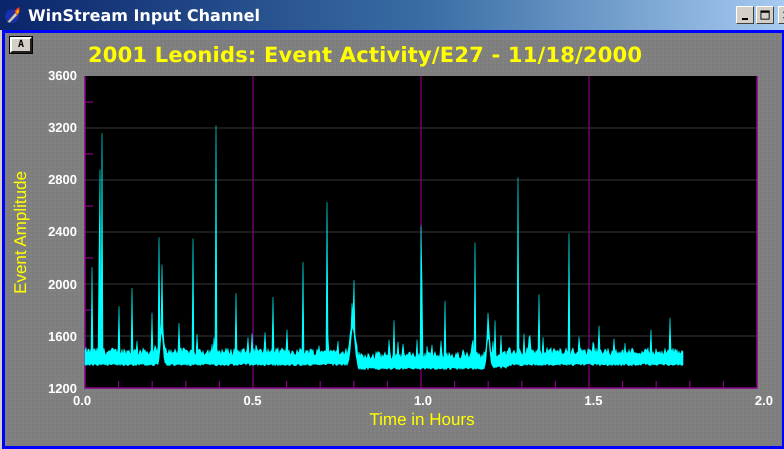 Image resolution: width=784 pixels, height=449 pixels. What do you see at coordinates (365, 54) in the screenshot?
I see `chart-title: 2001 Leonids: Event Activity/E27 - 11/18/2000` at bounding box center [365, 54].